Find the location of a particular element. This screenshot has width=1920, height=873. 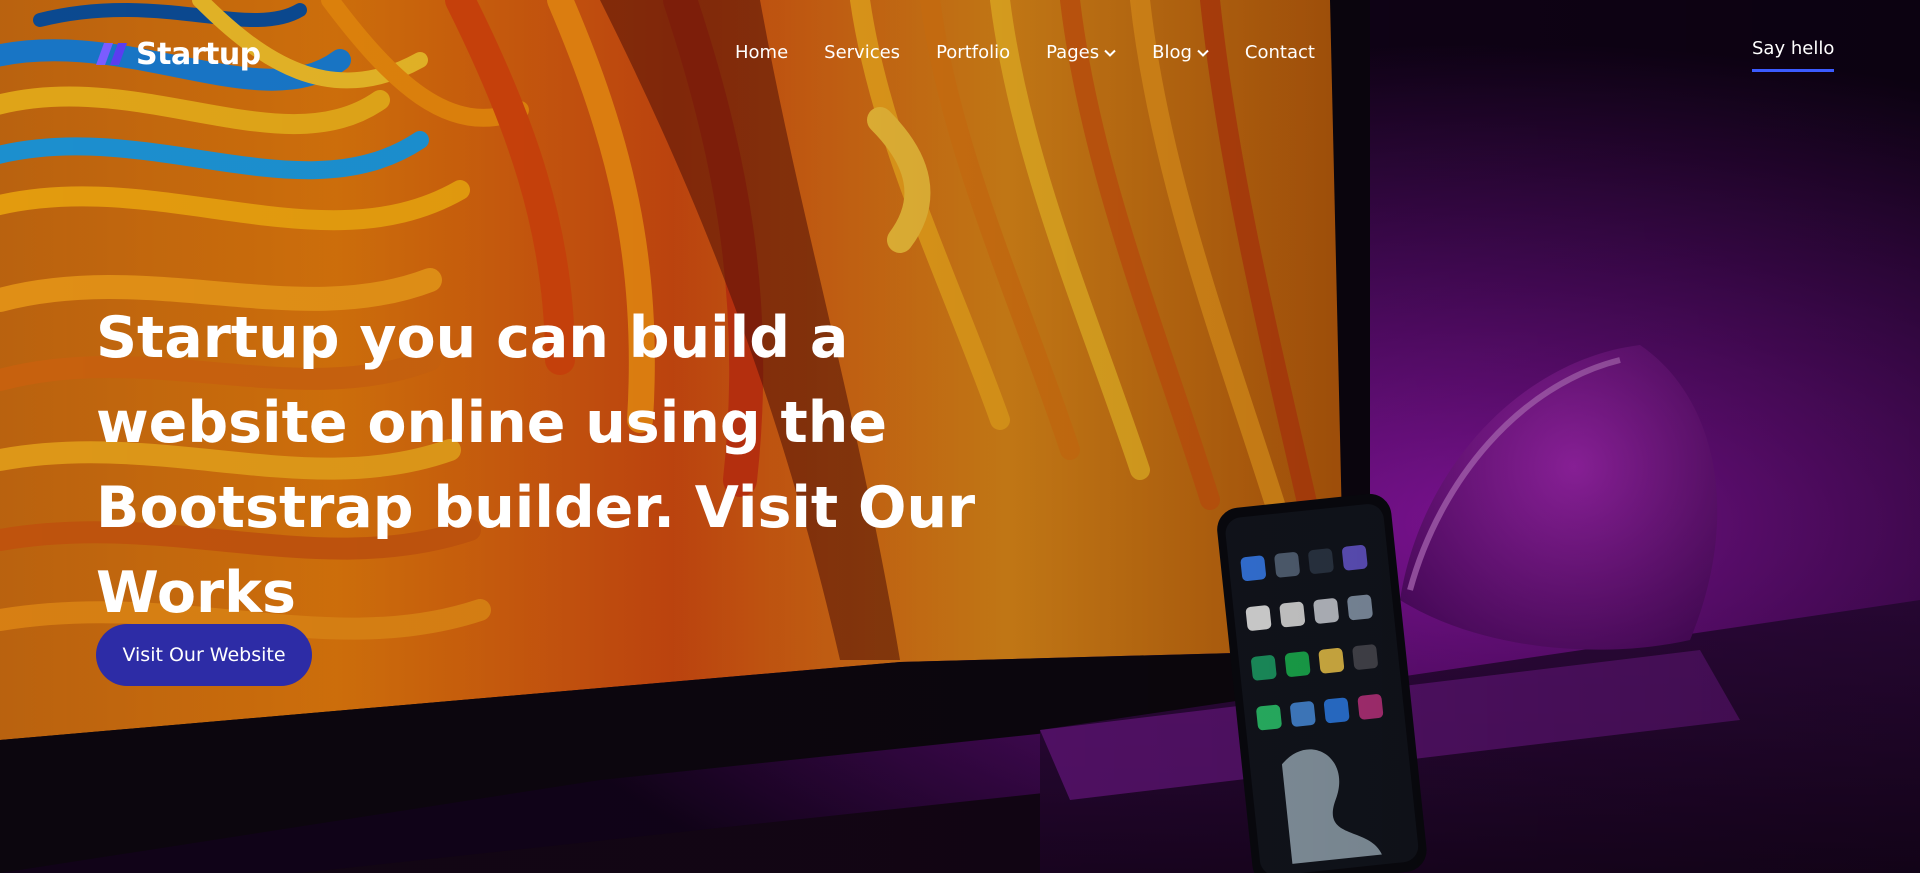

nav-item-home: Home is located at coordinates (761, 52).